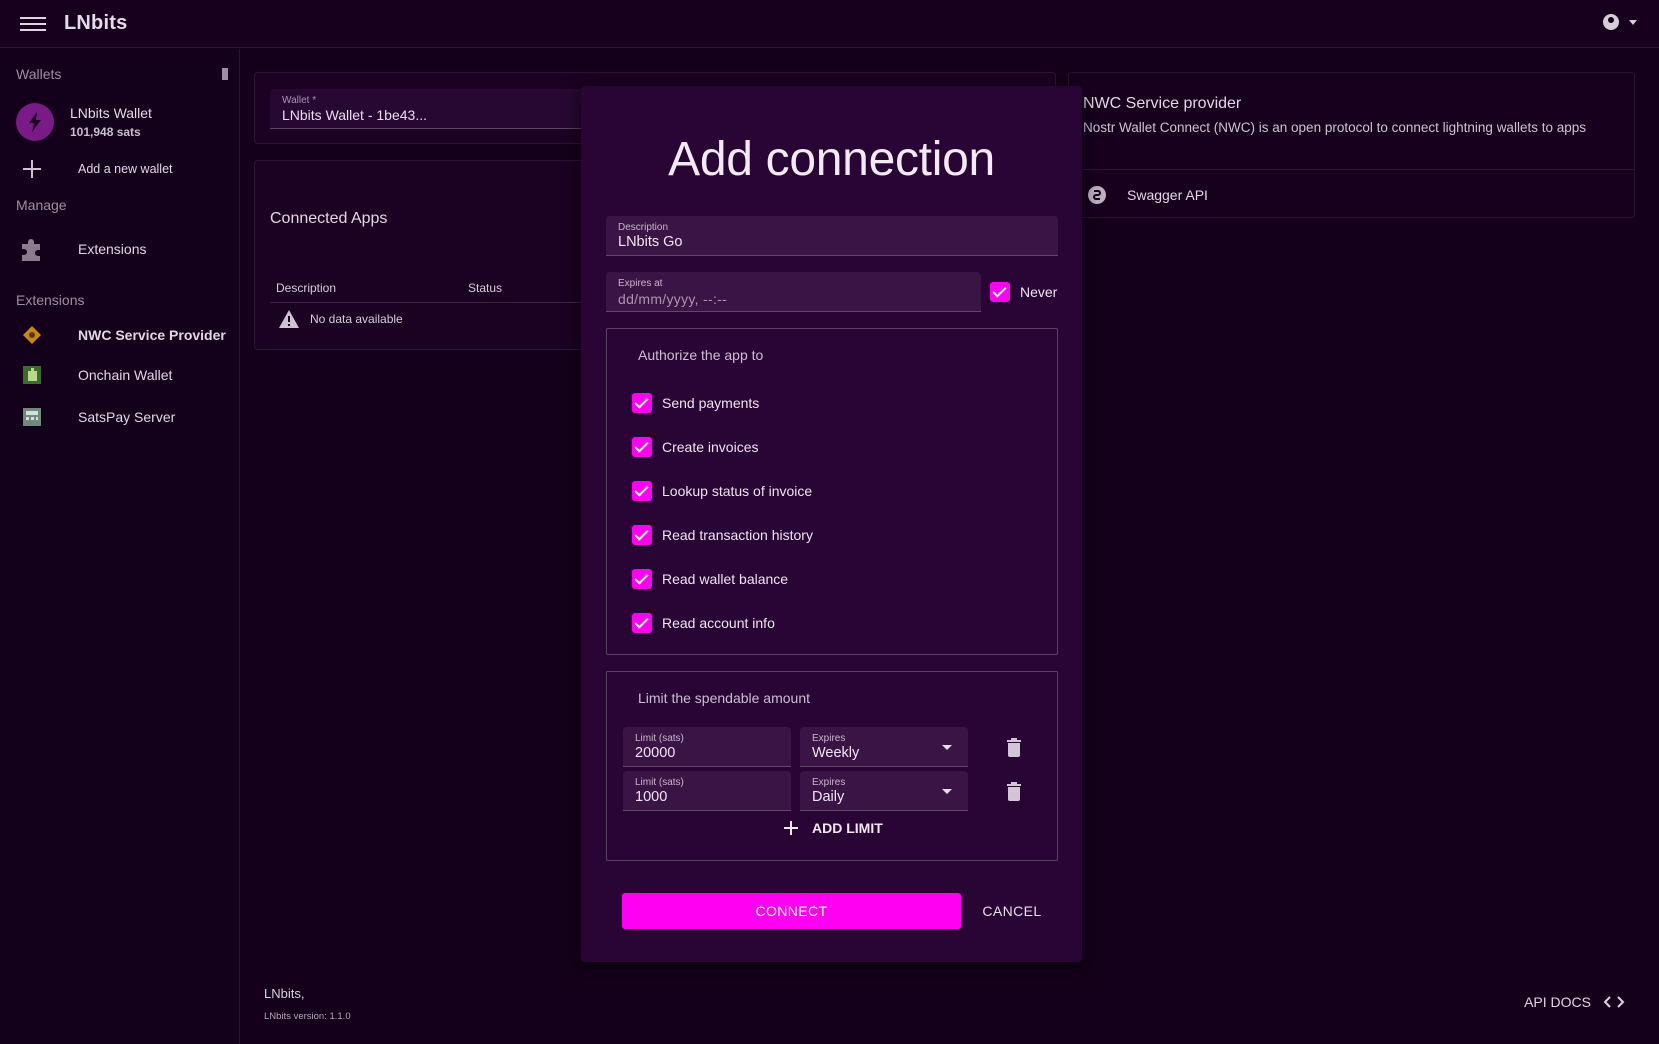 The height and width of the screenshot is (1044, 1659). I want to click on manage-heading: Manage, so click(41, 205).